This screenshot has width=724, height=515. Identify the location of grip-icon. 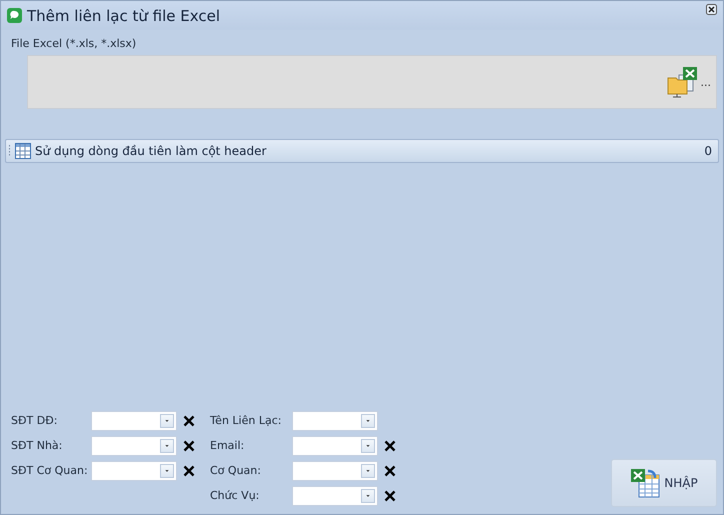
(9, 151).